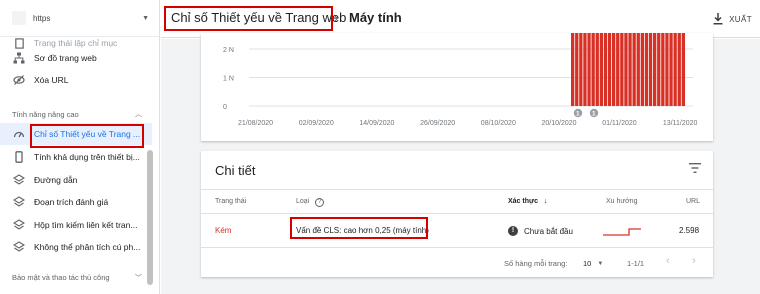  What do you see at coordinates (621, 201) in the screenshot?
I see `column-trend: Xu hướng` at bounding box center [621, 201].